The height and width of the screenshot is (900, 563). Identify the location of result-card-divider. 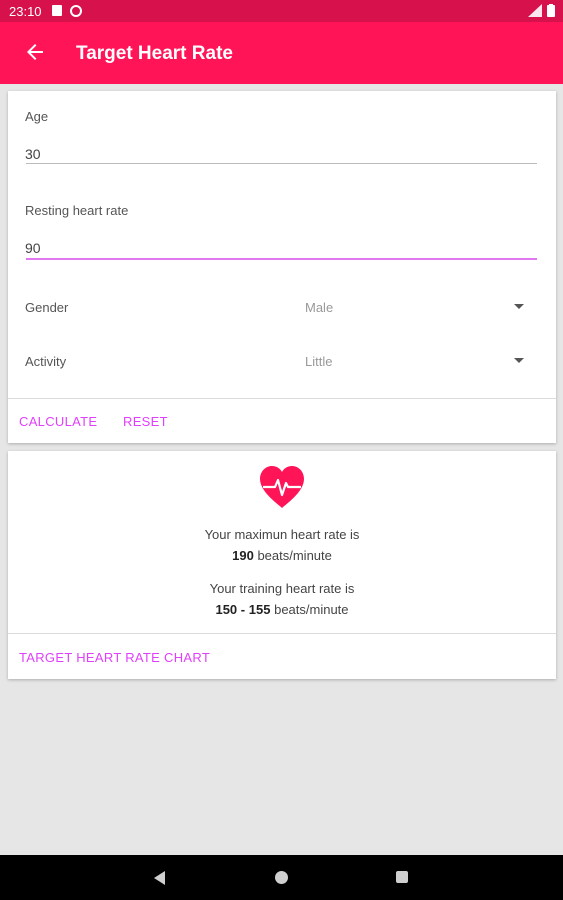
(282, 633).